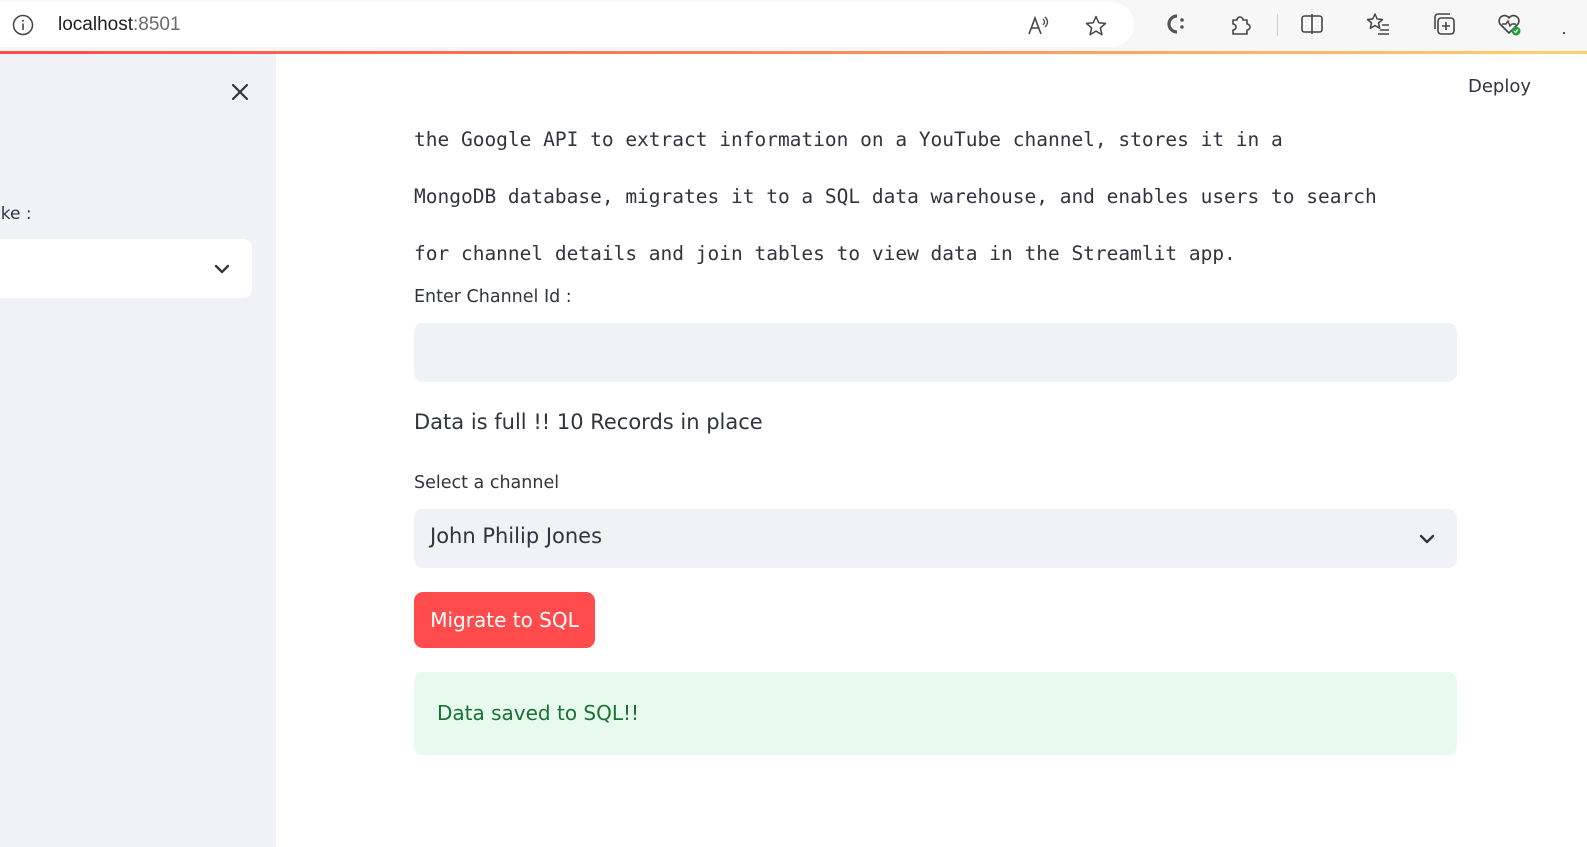 The image size is (1587, 847). Describe the element at coordinates (157, 24) in the screenshot. I see `url-port: :8501` at that location.